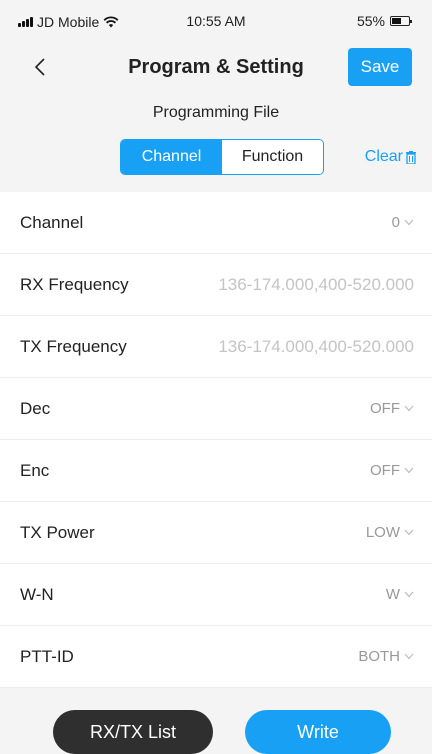 The height and width of the screenshot is (754, 432). I want to click on battery-fill, so click(396, 21).